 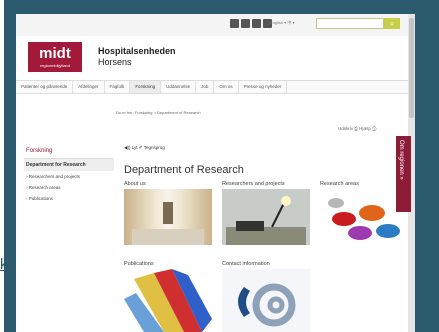 I want to click on lamp-image, so click(x=266, y=220).